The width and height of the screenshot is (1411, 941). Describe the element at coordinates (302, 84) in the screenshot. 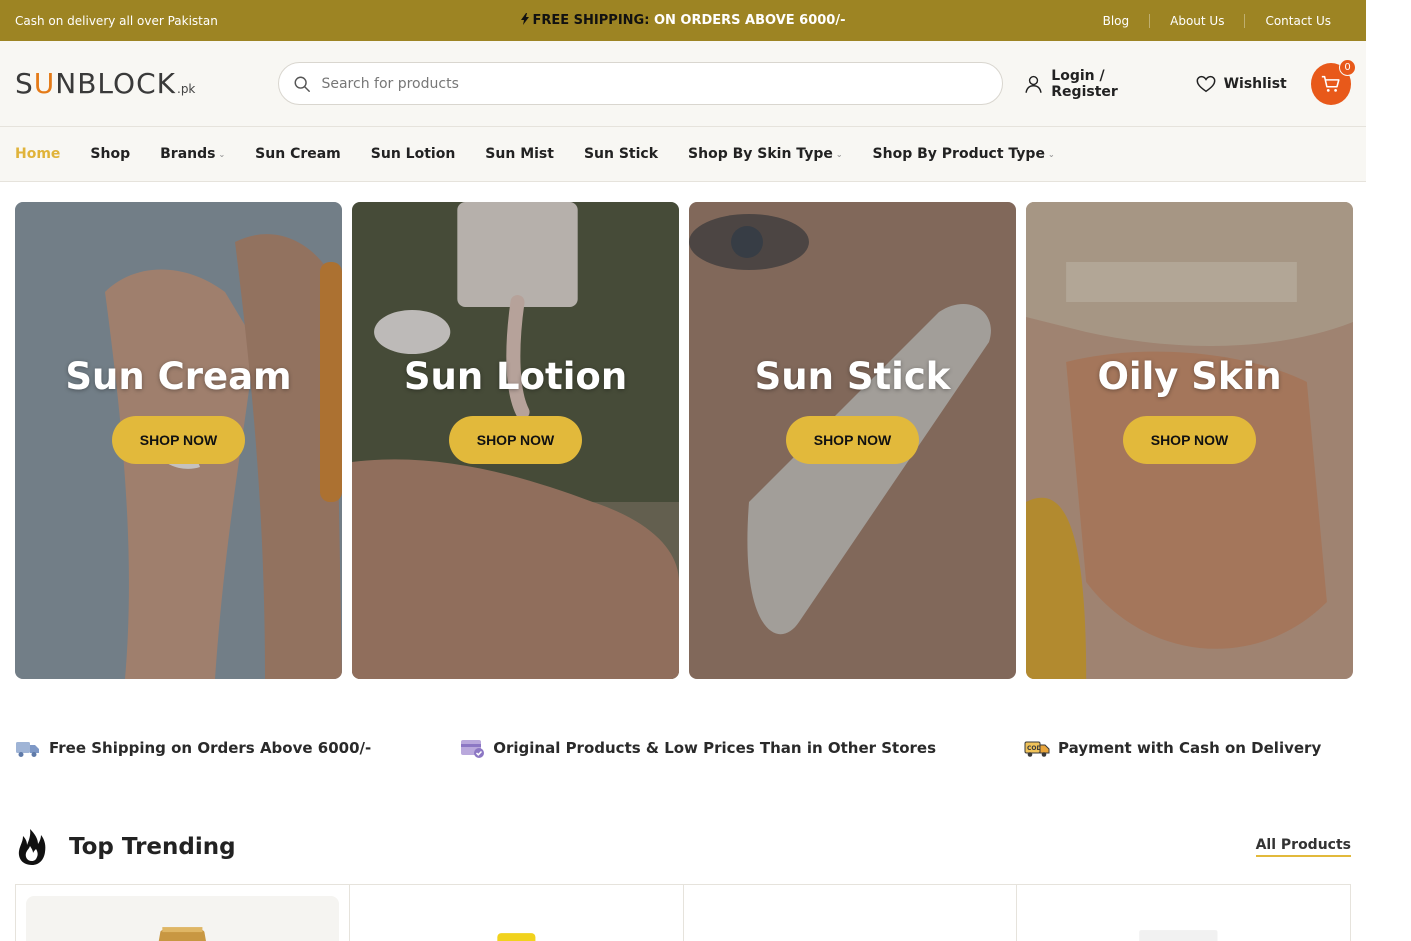

I see `search-icon` at that location.